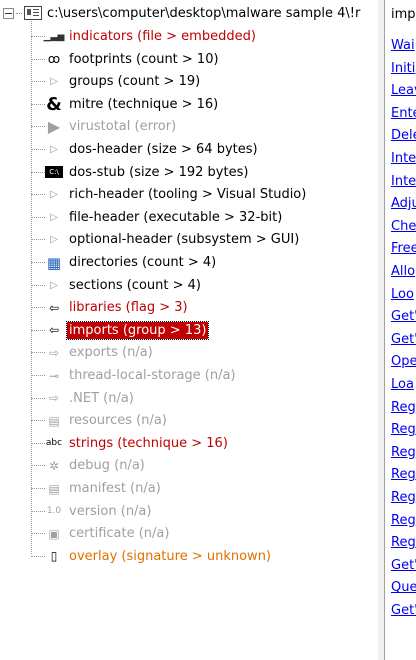 The width and height of the screenshot is (416, 660). I want to click on strings-icon: abc, so click(54, 443).